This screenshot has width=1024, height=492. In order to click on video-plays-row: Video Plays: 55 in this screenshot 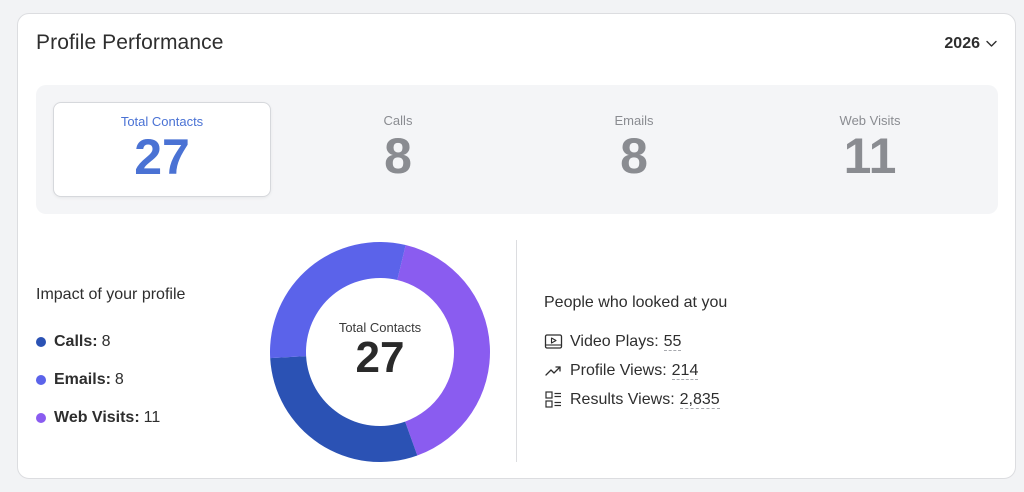, I will do `click(635, 341)`.